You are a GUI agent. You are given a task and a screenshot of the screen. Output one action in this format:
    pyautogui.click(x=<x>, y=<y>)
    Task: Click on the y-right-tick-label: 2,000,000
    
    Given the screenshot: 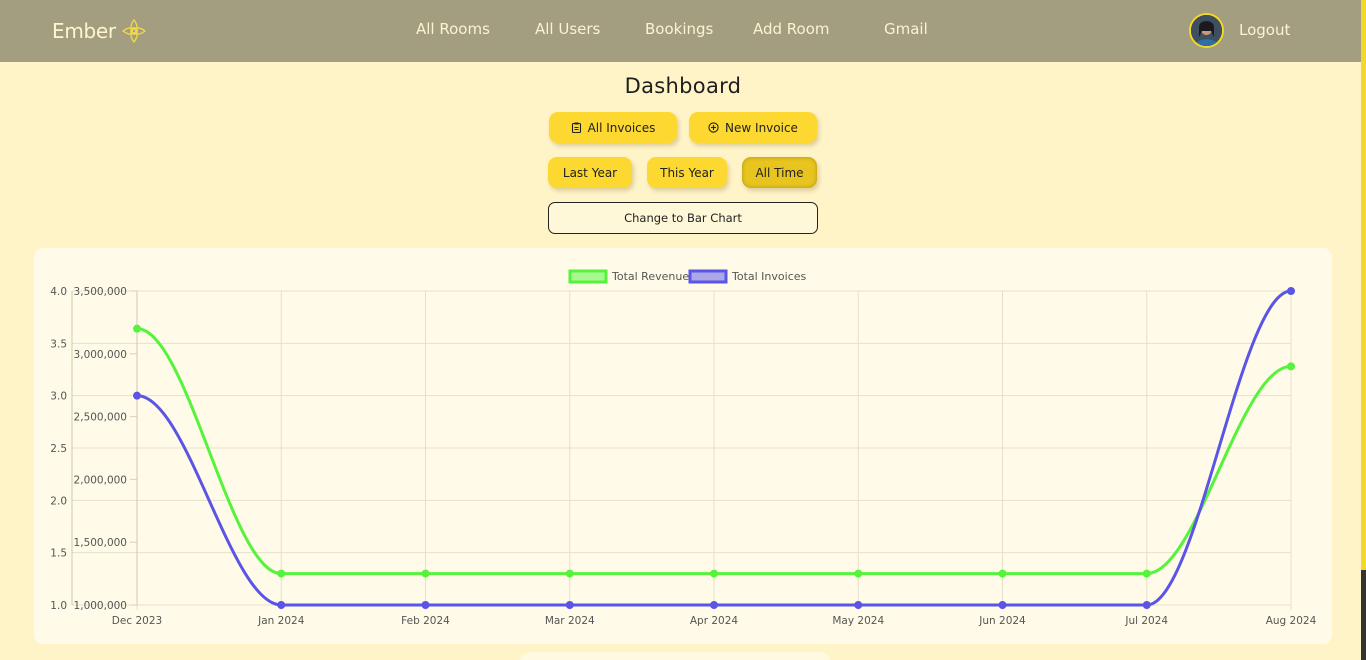 What is the action you would take?
    pyautogui.click(x=100, y=480)
    